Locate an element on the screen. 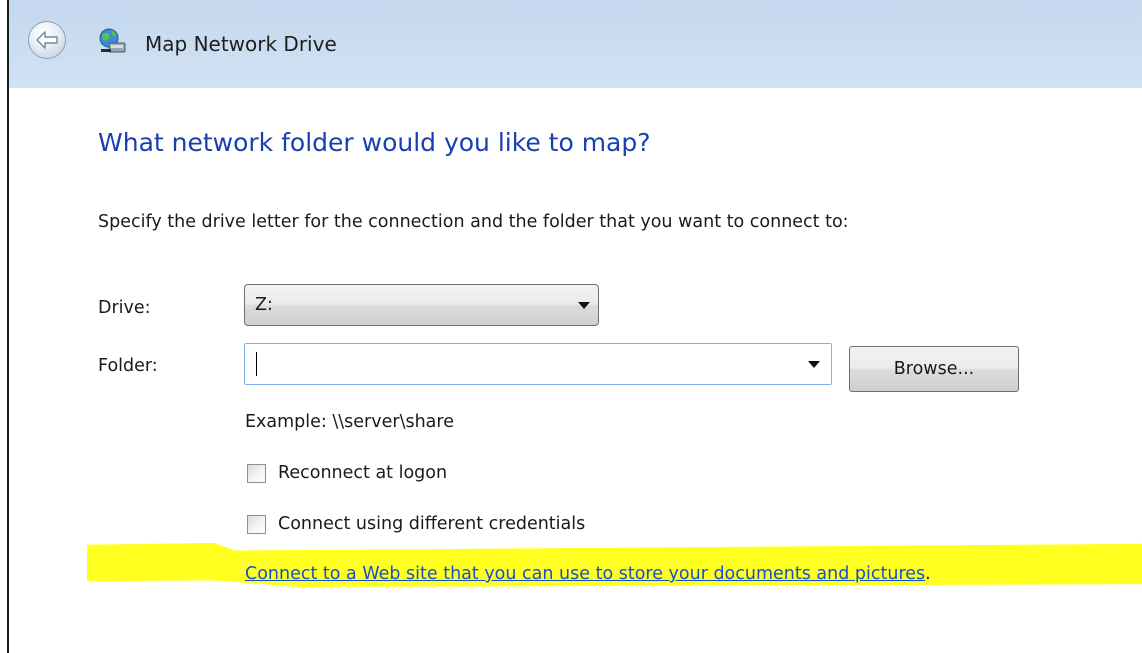 This screenshot has width=1142, height=653. reconnect-at-logon-option: Reconnect at logon is located at coordinates (347, 473).